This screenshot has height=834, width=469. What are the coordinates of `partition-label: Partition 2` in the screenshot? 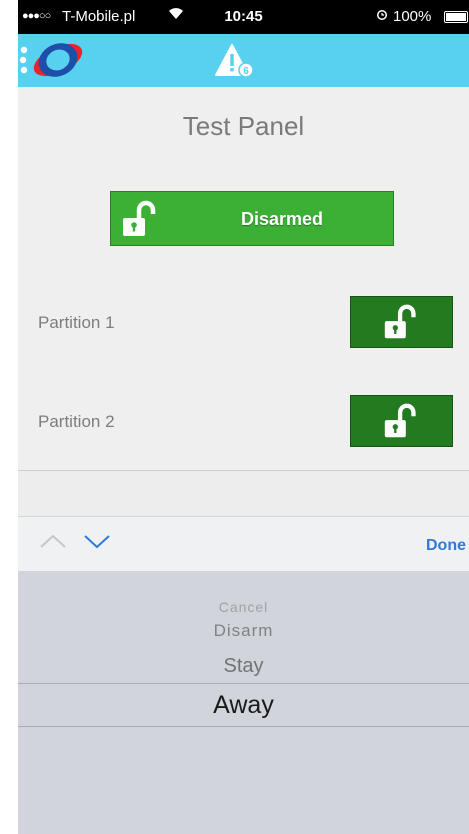 It's located at (76, 421).